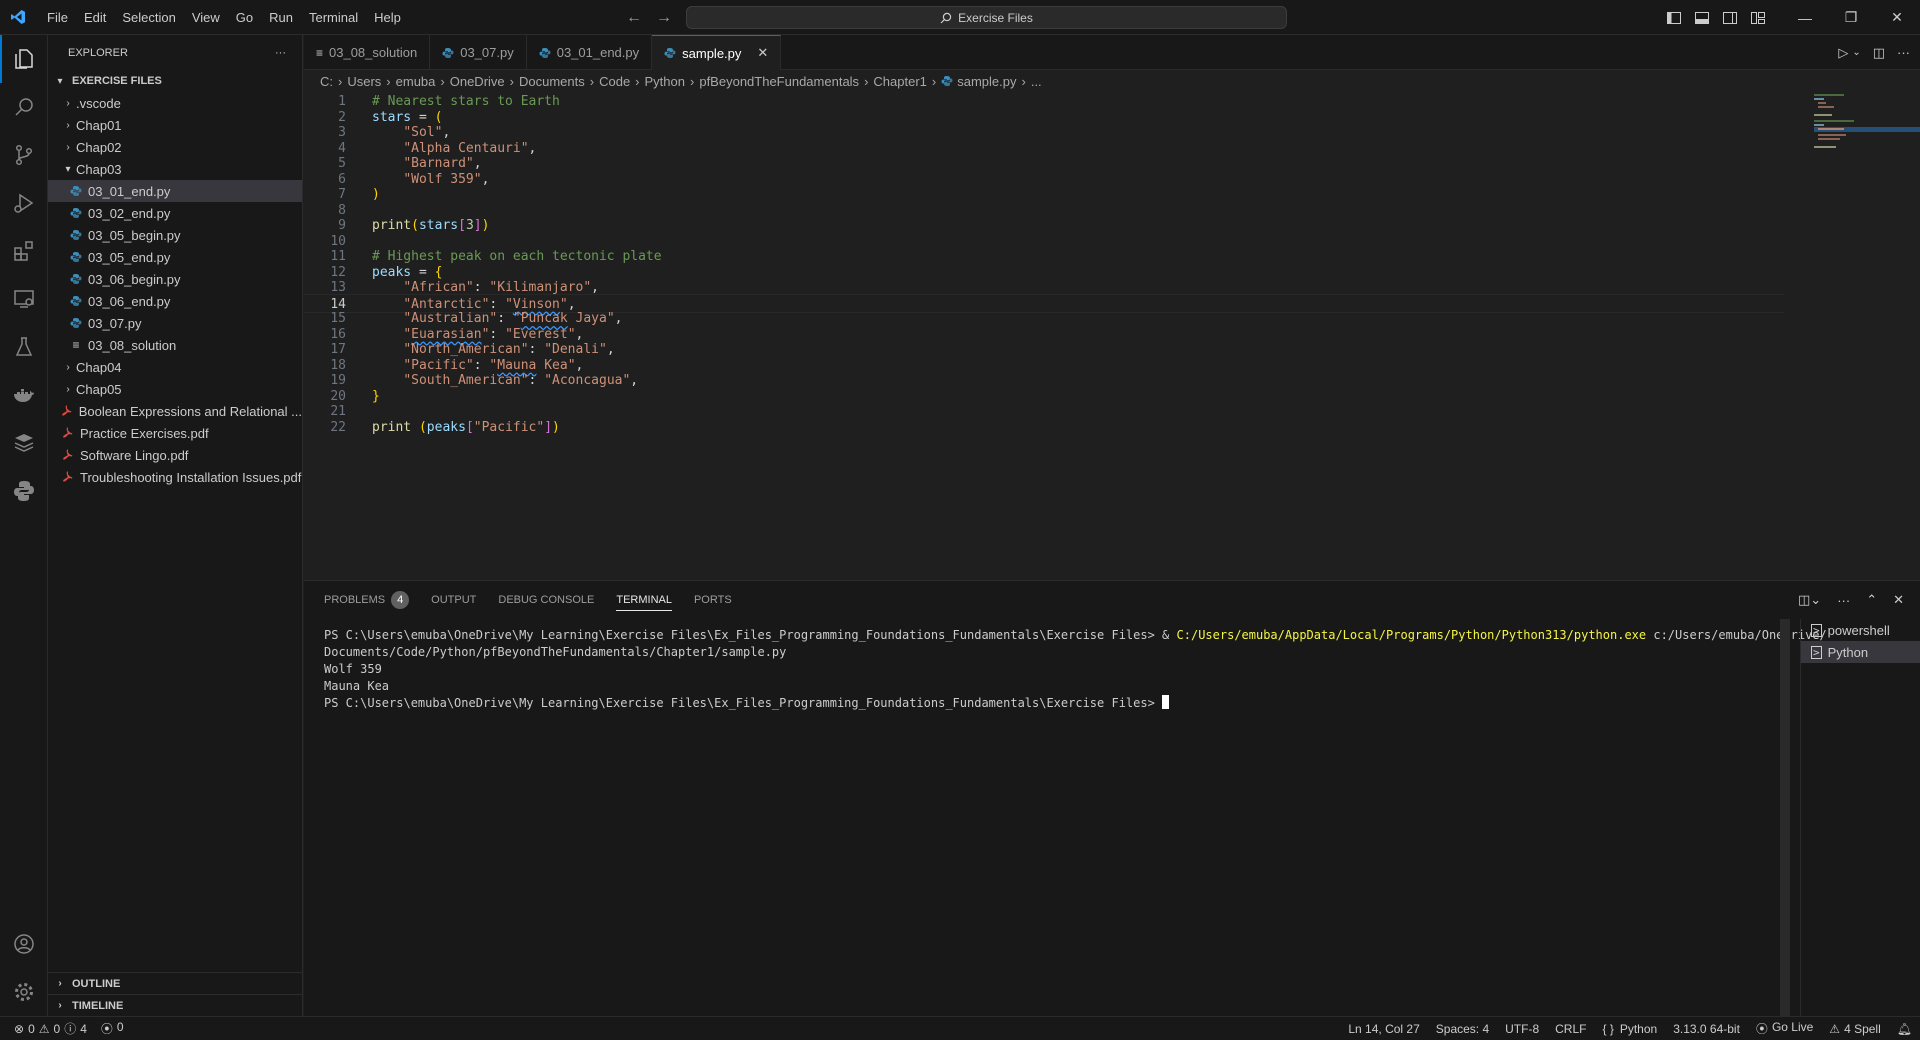 The width and height of the screenshot is (1920, 1040). What do you see at coordinates (175, 125) in the screenshot?
I see `tree-item: › Chap01` at bounding box center [175, 125].